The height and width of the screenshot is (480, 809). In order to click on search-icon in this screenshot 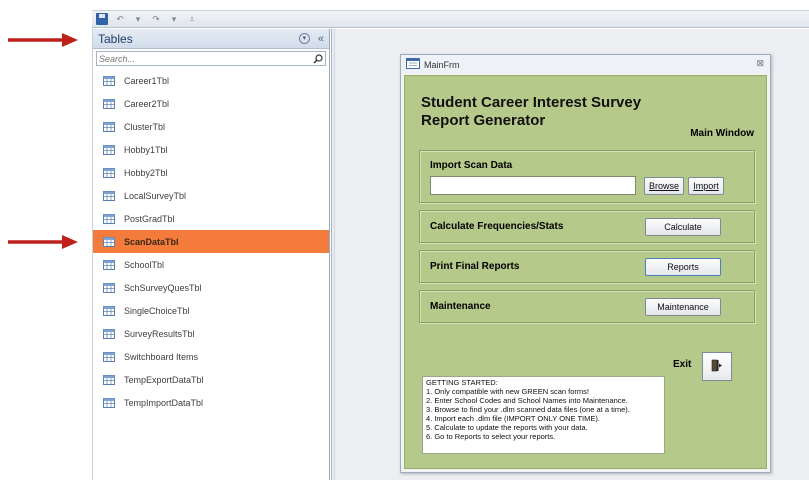, I will do `click(318, 58)`.